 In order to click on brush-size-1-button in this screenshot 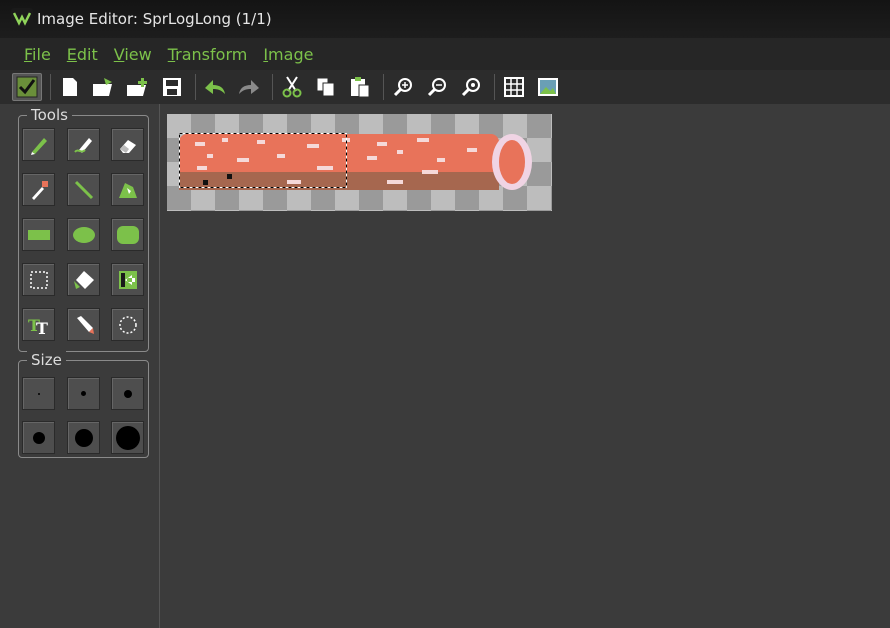, I will do `click(38, 393)`.